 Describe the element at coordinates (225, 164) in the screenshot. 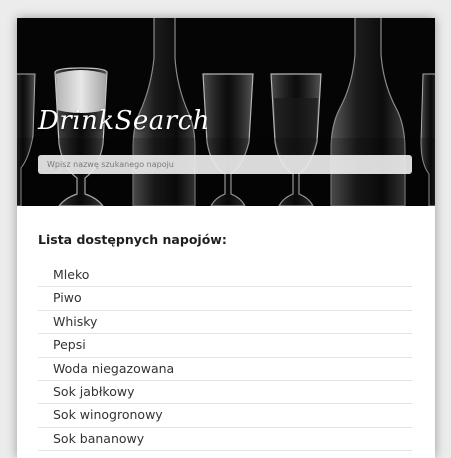

I see `search-input` at that location.